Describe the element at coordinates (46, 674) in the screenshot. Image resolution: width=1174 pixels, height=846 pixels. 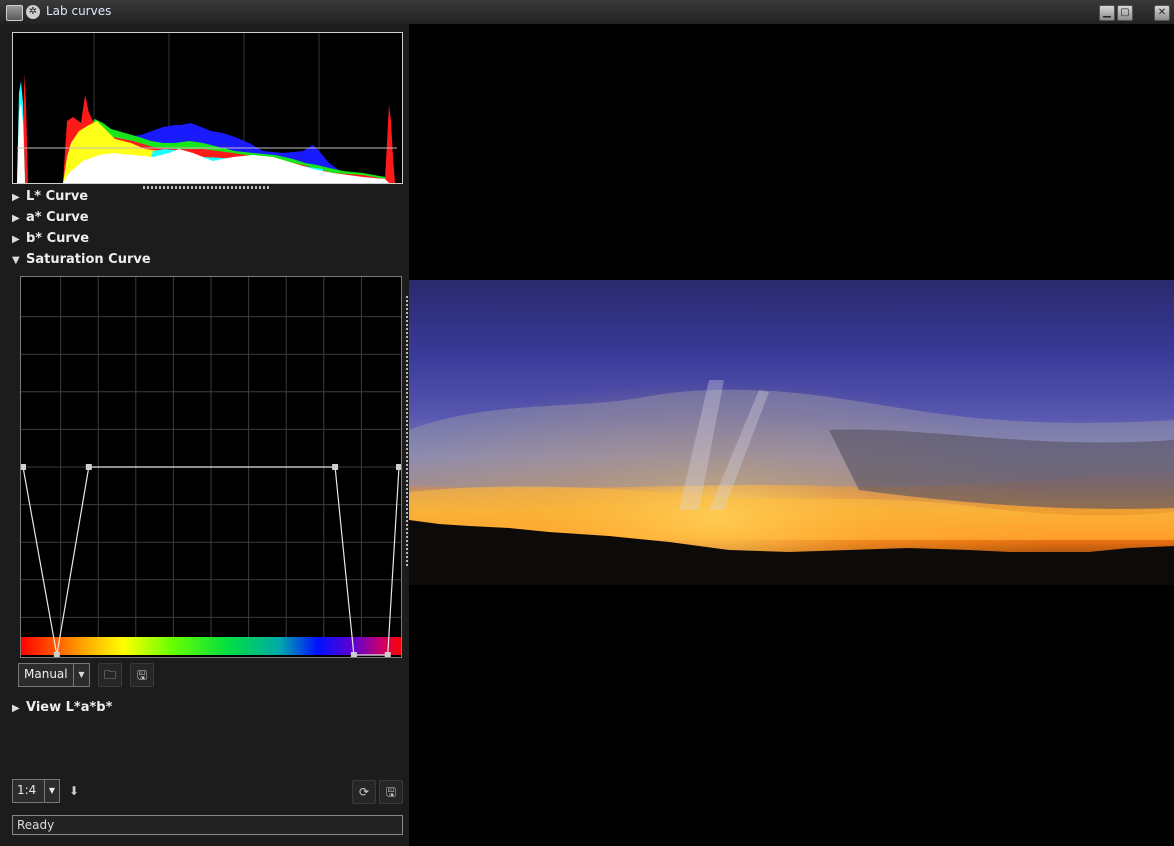
I see `preset-value: Manual` at that location.